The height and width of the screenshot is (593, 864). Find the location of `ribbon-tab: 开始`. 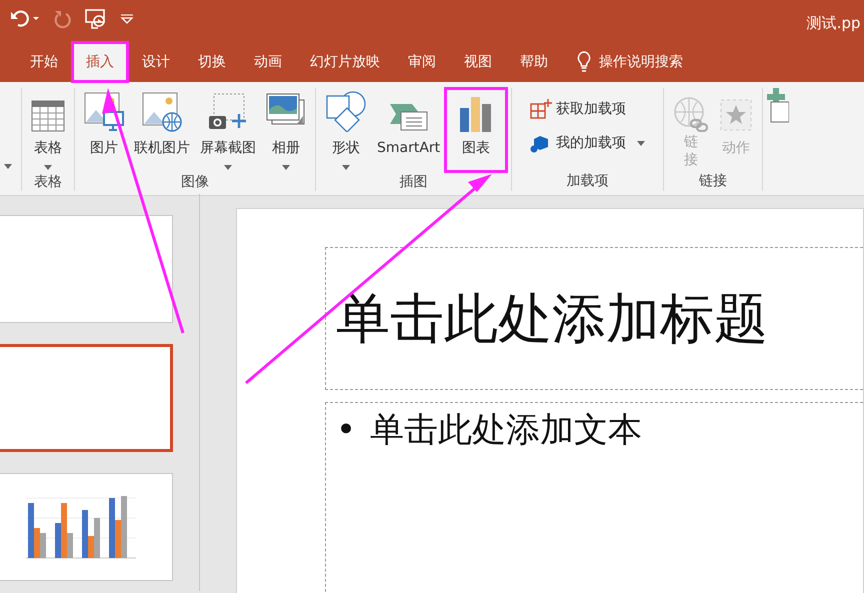

ribbon-tab: 开始 is located at coordinates (44, 62).